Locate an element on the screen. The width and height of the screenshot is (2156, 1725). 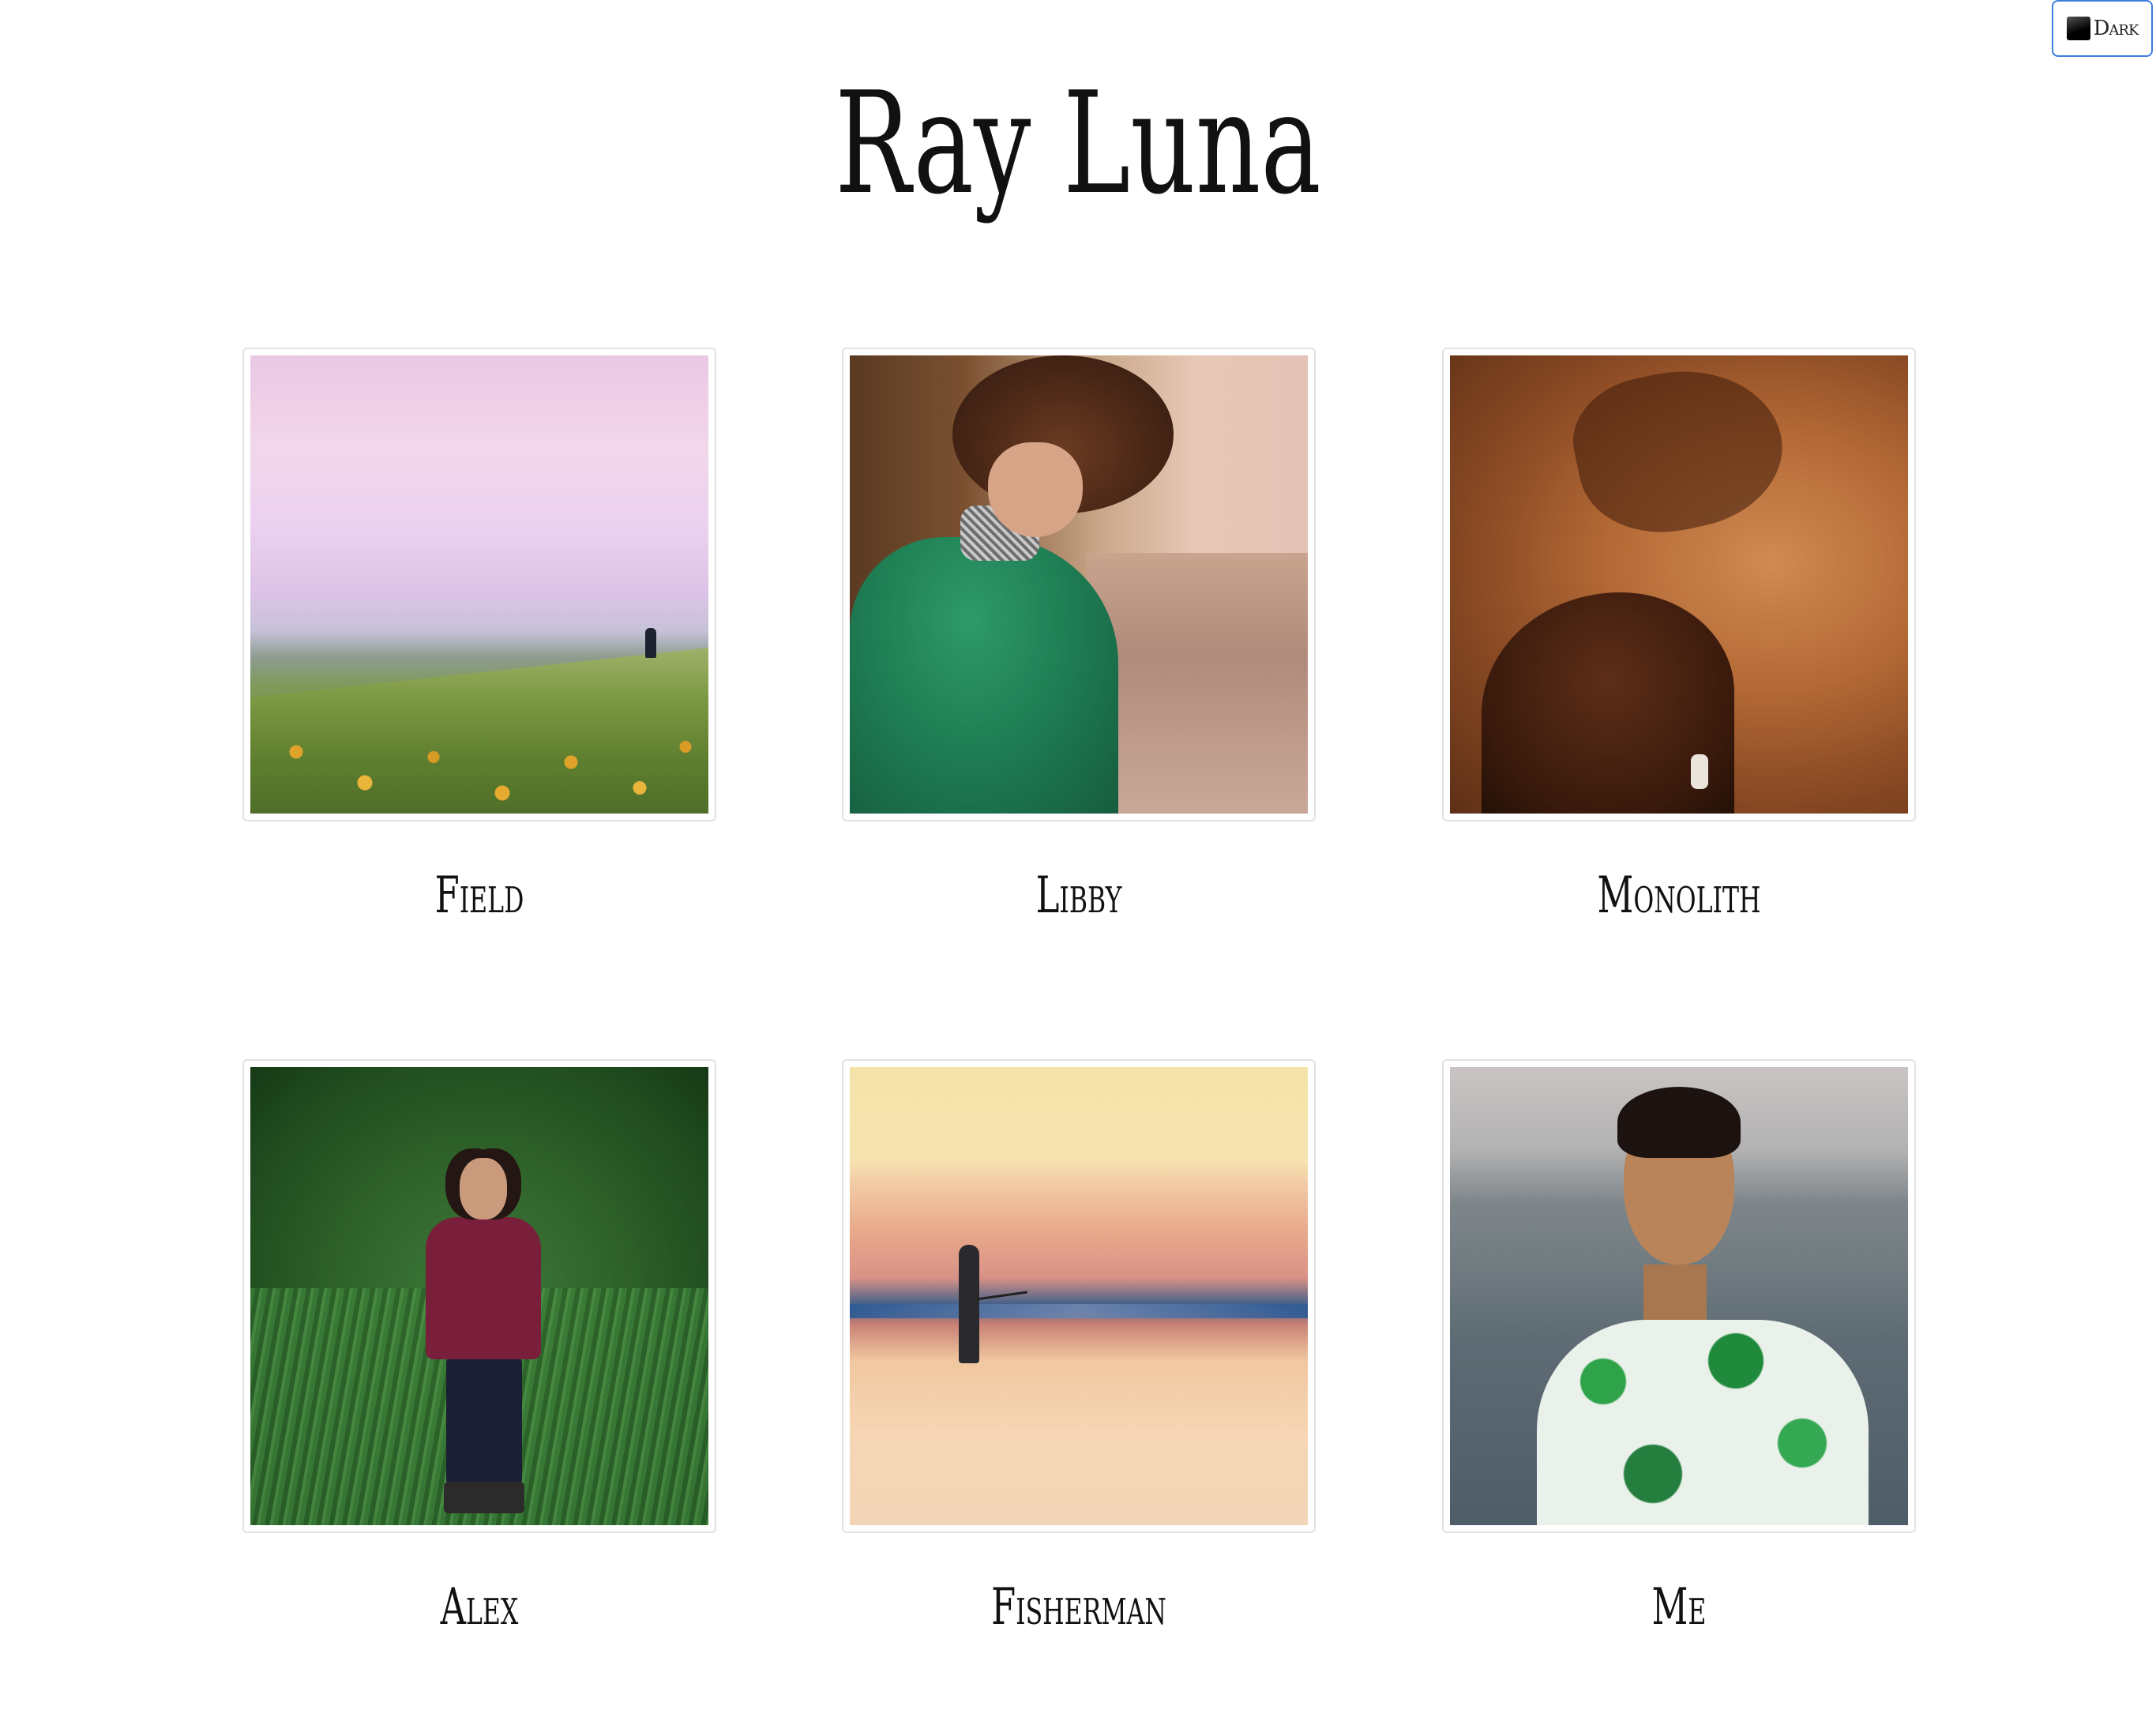
photo-fisherman is located at coordinates (1079, 1296).